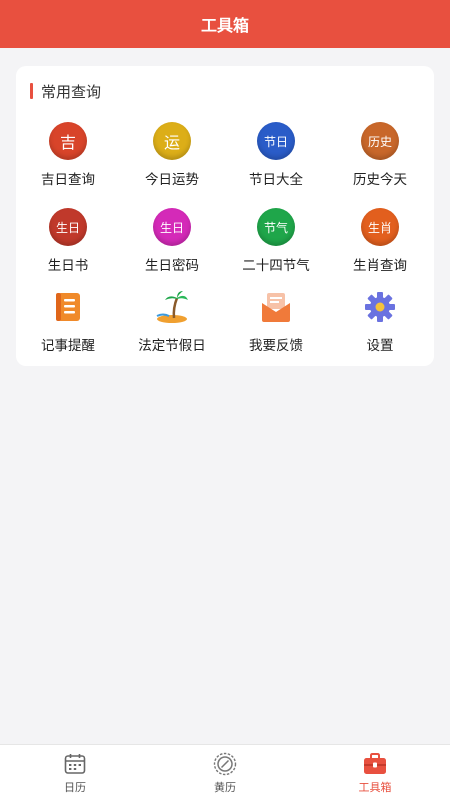  What do you see at coordinates (75, 763) in the screenshot?
I see `calendar-icon` at bounding box center [75, 763].